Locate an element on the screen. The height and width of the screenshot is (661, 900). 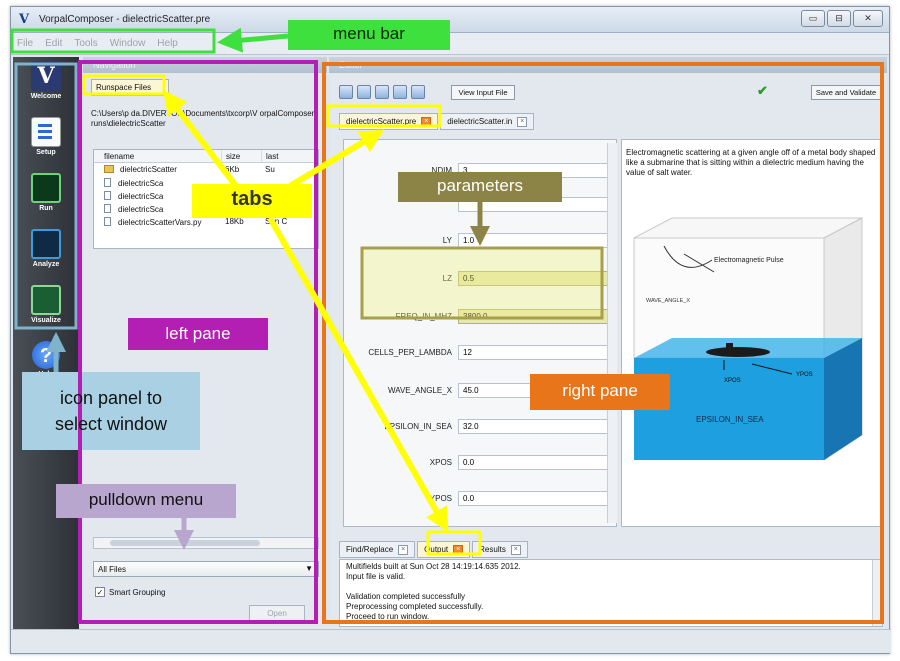
file-table-scrollbar is located at coordinates (206, 543).